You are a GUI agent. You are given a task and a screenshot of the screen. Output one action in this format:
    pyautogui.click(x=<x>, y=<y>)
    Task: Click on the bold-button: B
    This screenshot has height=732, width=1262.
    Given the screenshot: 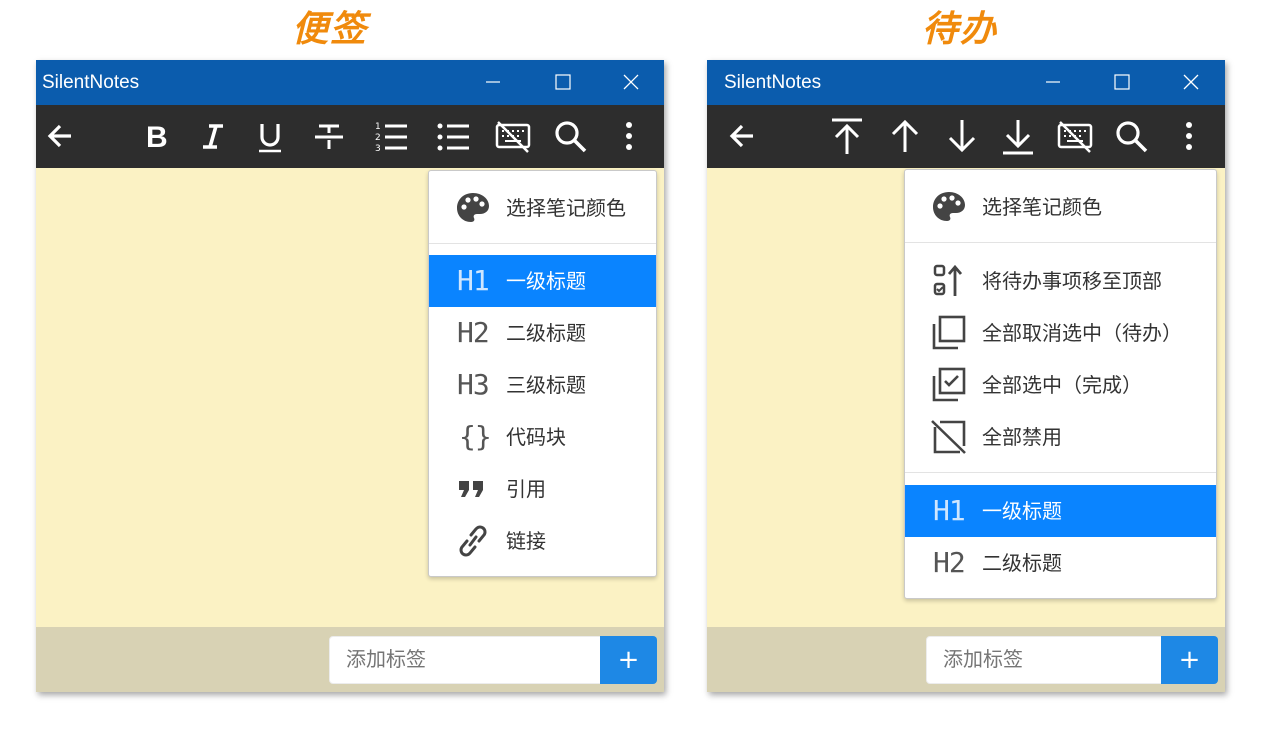 What is the action you would take?
    pyautogui.click(x=156, y=136)
    